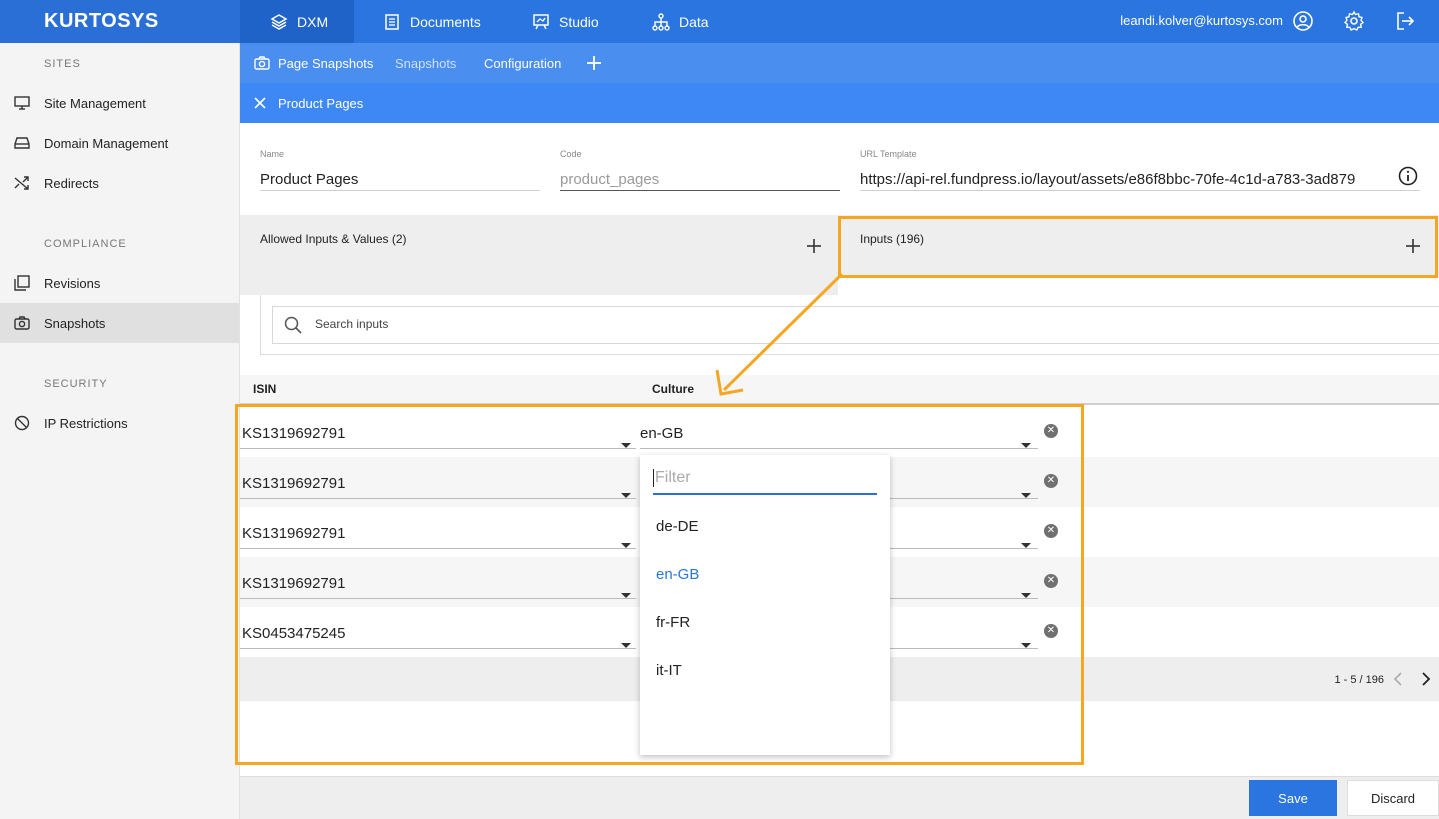  I want to click on user-account-icon, so click(1303, 21).